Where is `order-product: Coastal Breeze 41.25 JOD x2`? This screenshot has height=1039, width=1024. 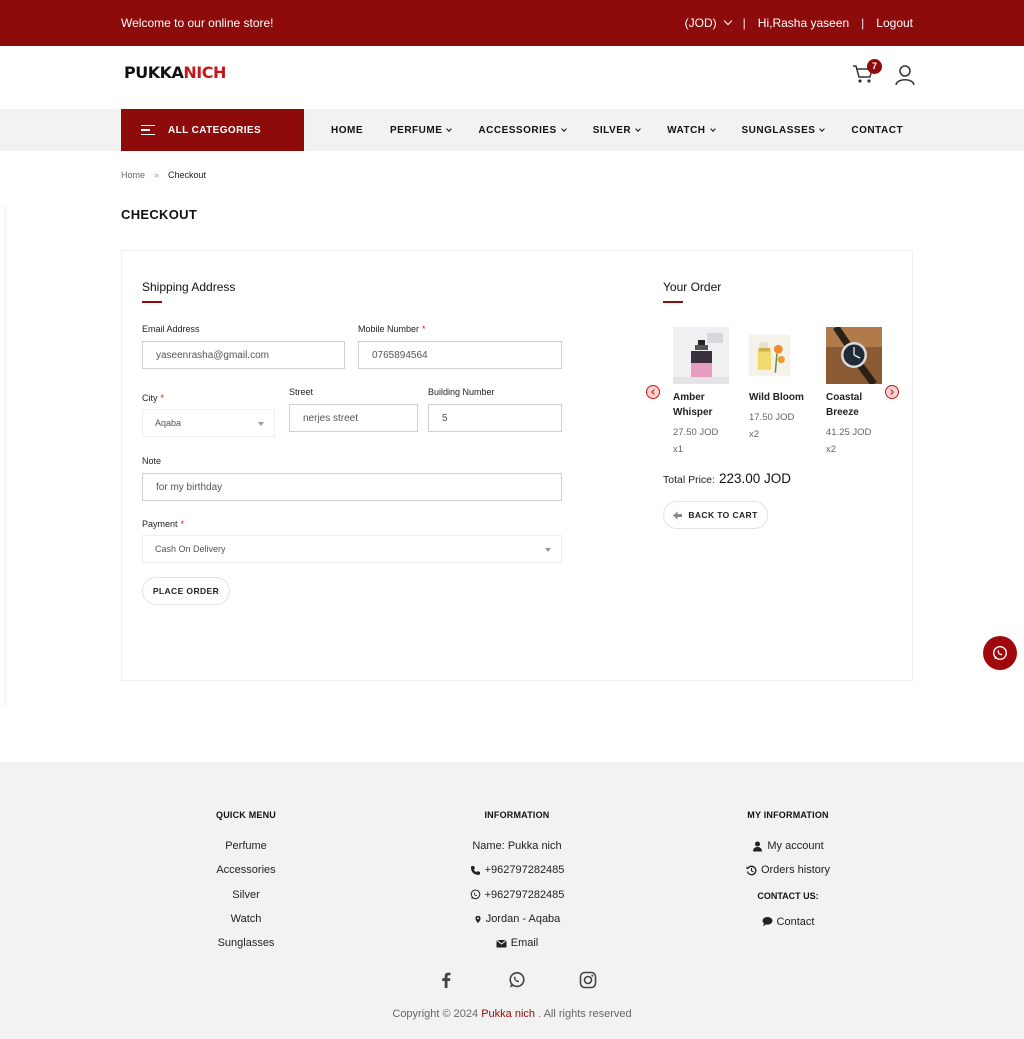
order-product: Coastal Breeze 41.25 JOD x2 is located at coordinates (857, 390).